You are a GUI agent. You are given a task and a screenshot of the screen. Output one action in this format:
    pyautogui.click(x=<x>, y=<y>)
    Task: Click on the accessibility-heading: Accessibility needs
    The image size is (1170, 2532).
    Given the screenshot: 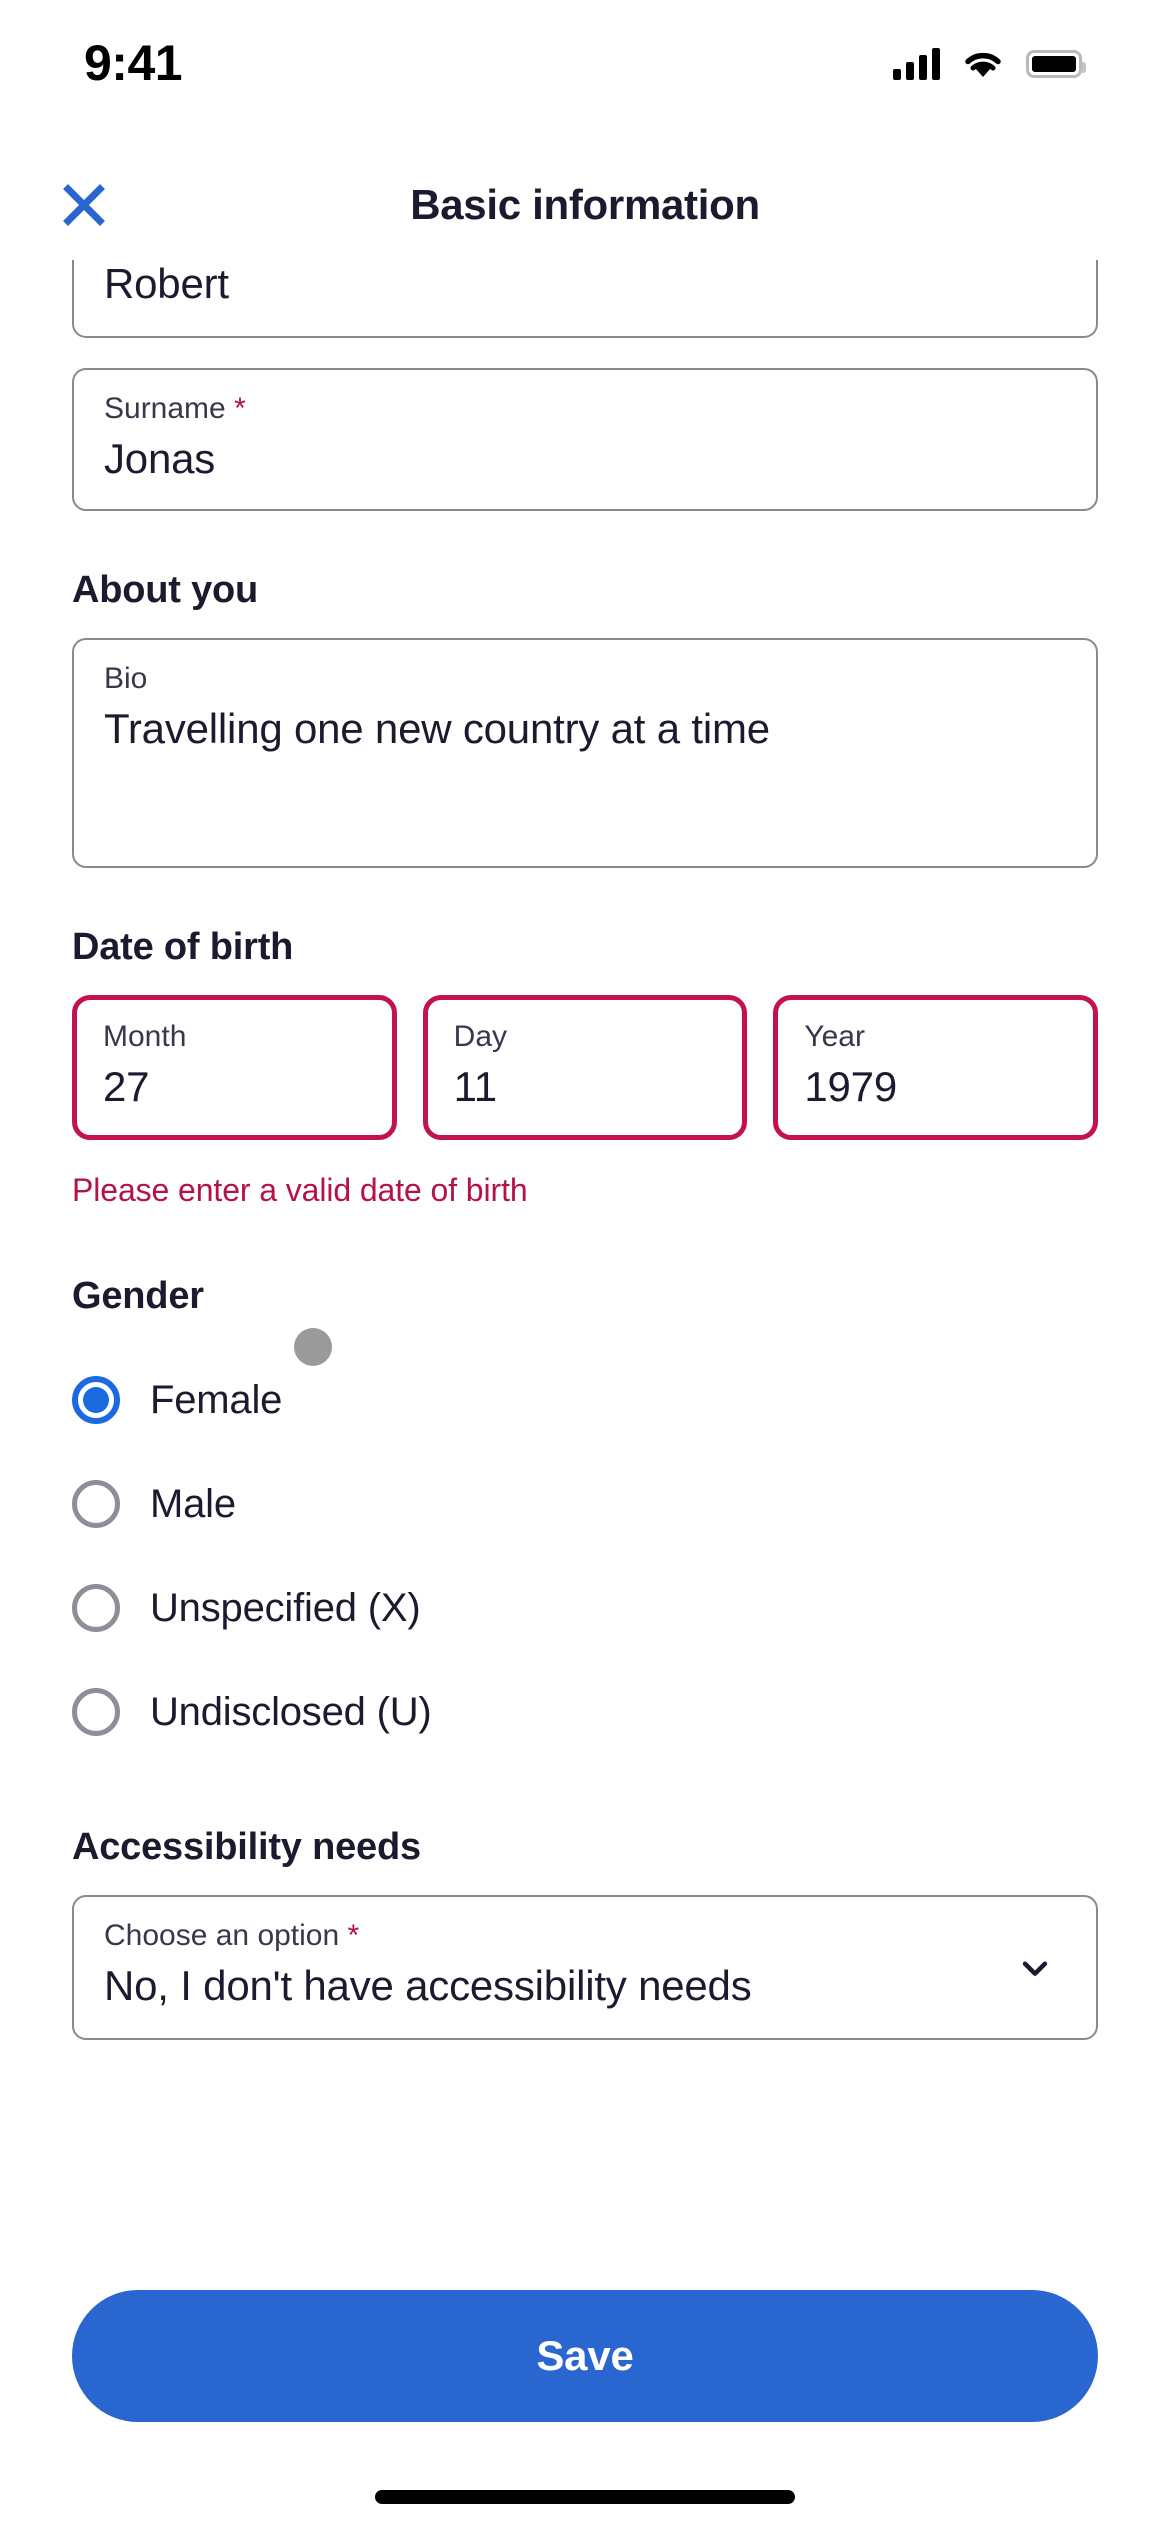 What is the action you would take?
    pyautogui.click(x=246, y=1847)
    